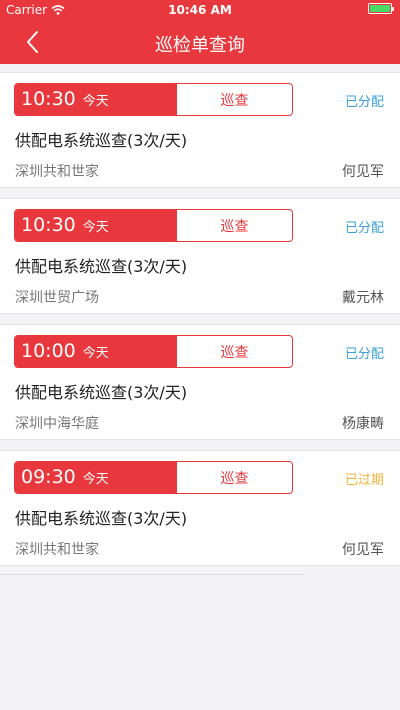 The width and height of the screenshot is (400, 710). Describe the element at coordinates (363, 424) in the screenshot. I see `item-person: 杨康畴` at that location.